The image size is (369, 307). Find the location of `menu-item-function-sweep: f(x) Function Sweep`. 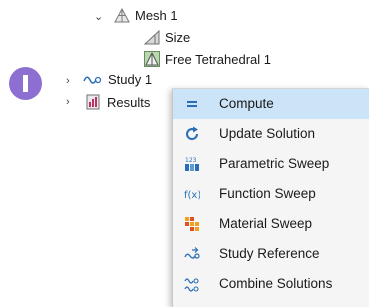

menu-item-function-sweep: f(x) Function Sweep is located at coordinates (271, 194).